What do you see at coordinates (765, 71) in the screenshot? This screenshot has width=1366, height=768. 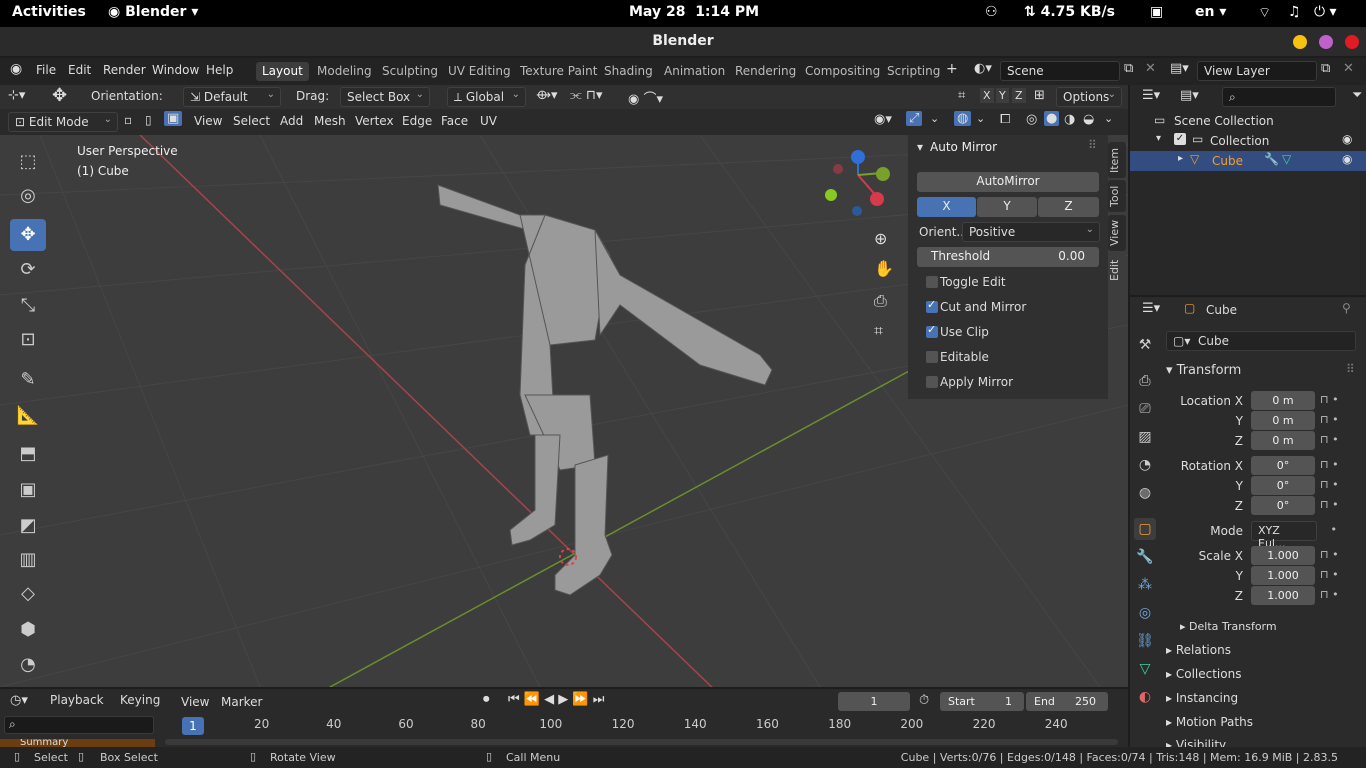 I see `tab-rendering: Rendering` at bounding box center [765, 71].